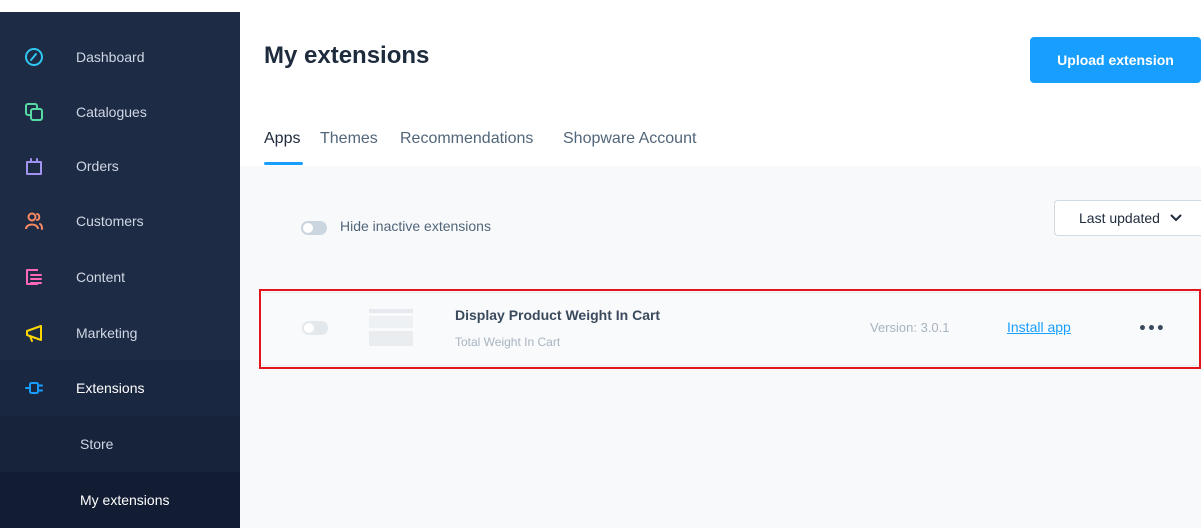  What do you see at coordinates (314, 228) in the screenshot?
I see `hide-inactive-toggle` at bounding box center [314, 228].